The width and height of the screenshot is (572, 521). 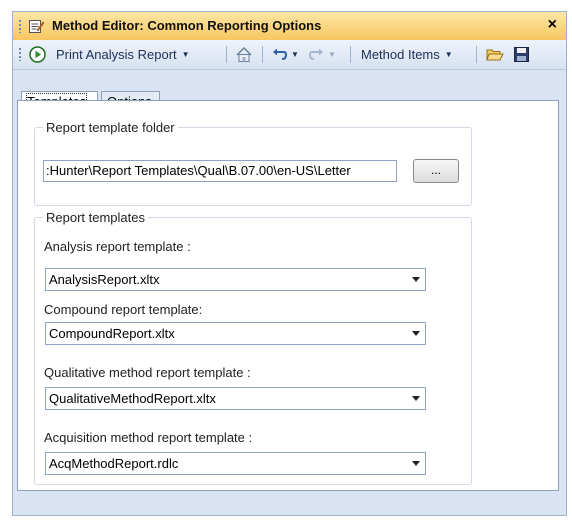 I want to click on method-items-label: Method Items, so click(x=400, y=54).